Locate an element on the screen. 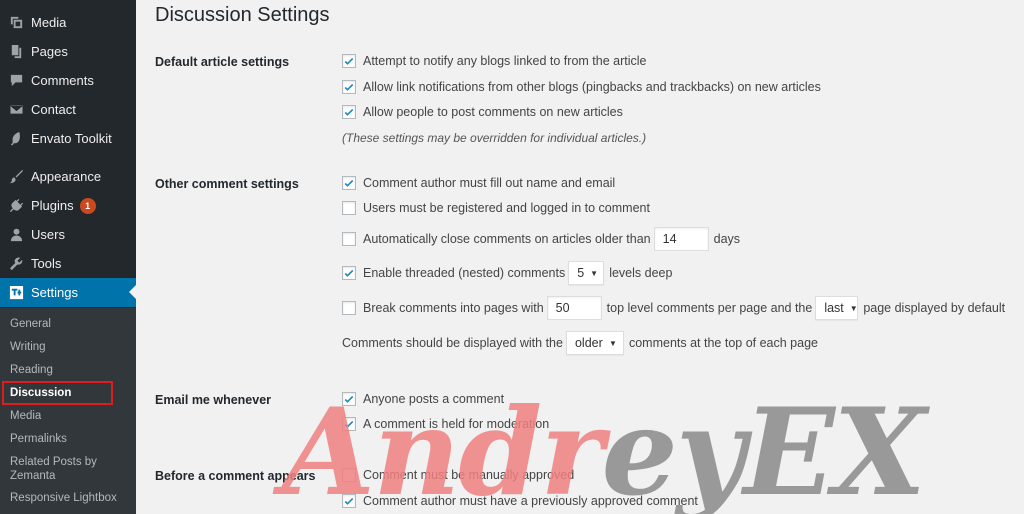 This screenshot has height=514, width=1024. menu-item-plugins: Plugins 1 is located at coordinates (68, 205).